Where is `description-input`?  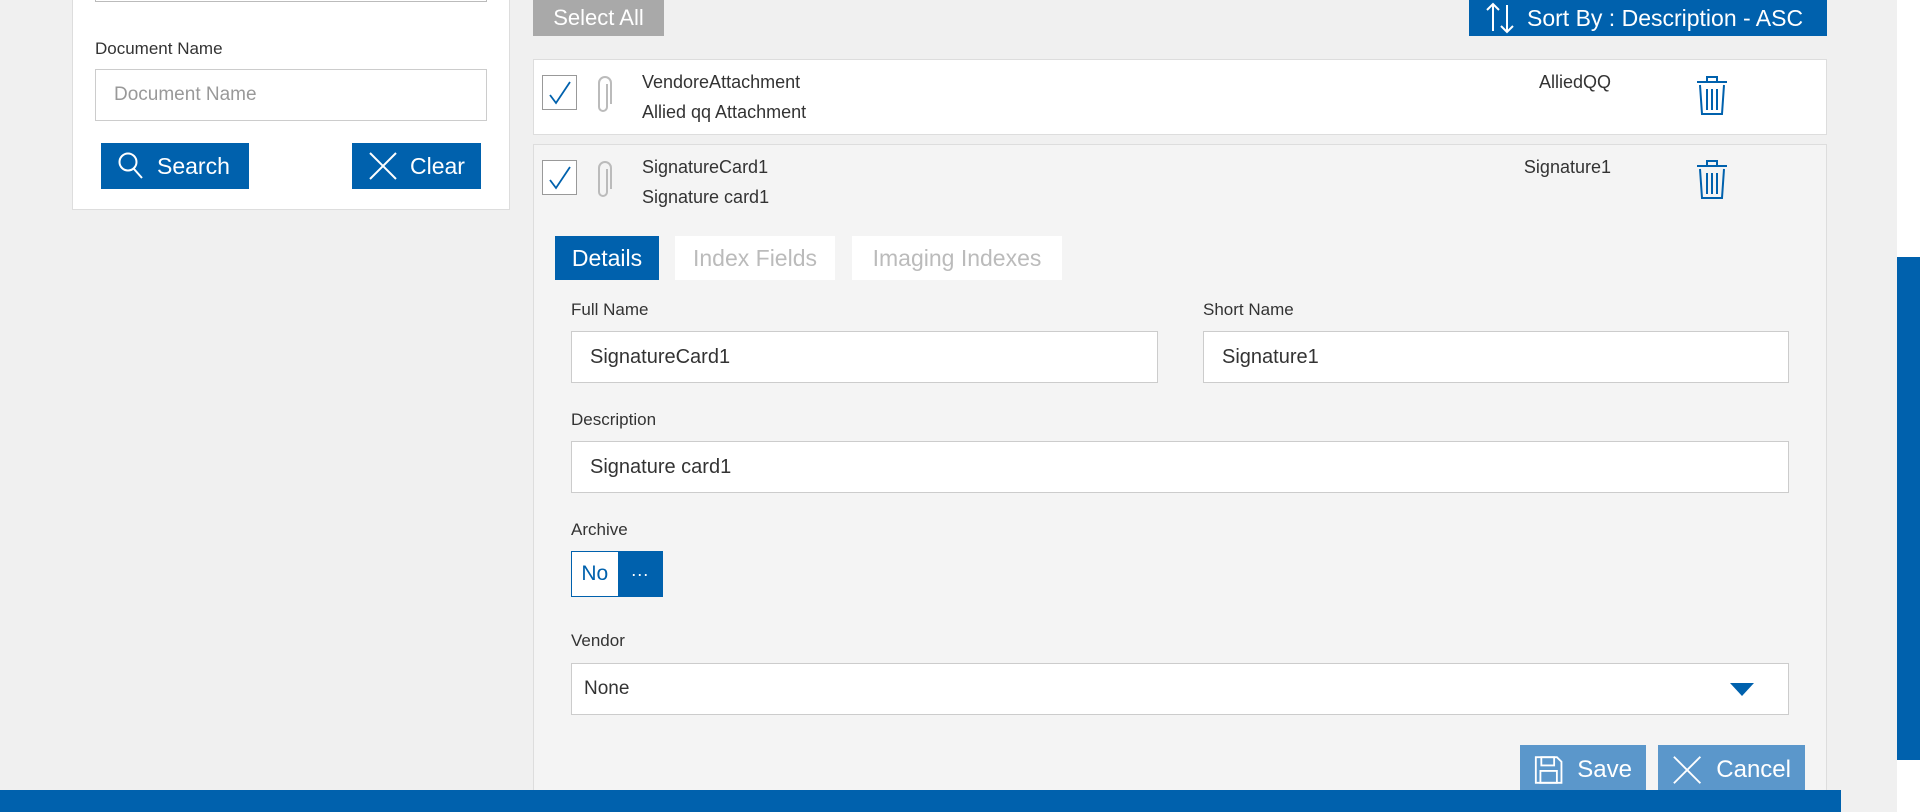
description-input is located at coordinates (1180, 467).